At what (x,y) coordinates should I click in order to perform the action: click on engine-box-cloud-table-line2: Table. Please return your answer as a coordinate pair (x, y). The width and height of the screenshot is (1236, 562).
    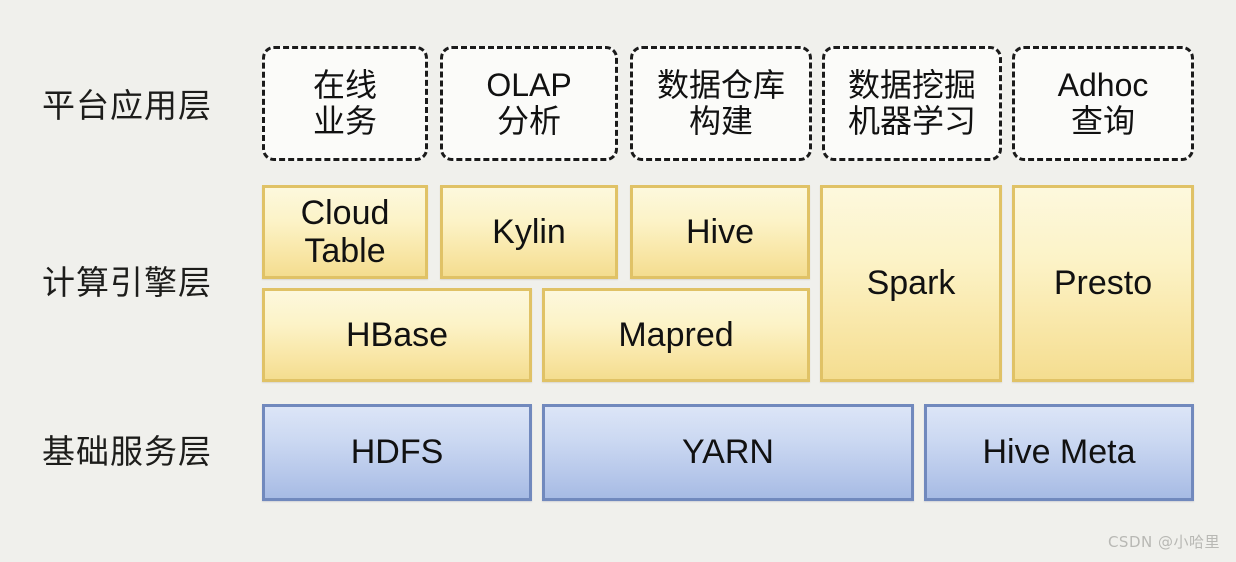
    Looking at the image, I should click on (345, 251).